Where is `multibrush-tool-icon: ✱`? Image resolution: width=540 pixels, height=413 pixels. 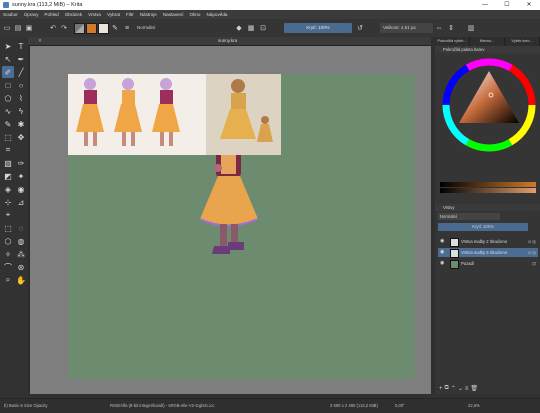 multibrush-tool-icon: ✱ is located at coordinates (21, 124).